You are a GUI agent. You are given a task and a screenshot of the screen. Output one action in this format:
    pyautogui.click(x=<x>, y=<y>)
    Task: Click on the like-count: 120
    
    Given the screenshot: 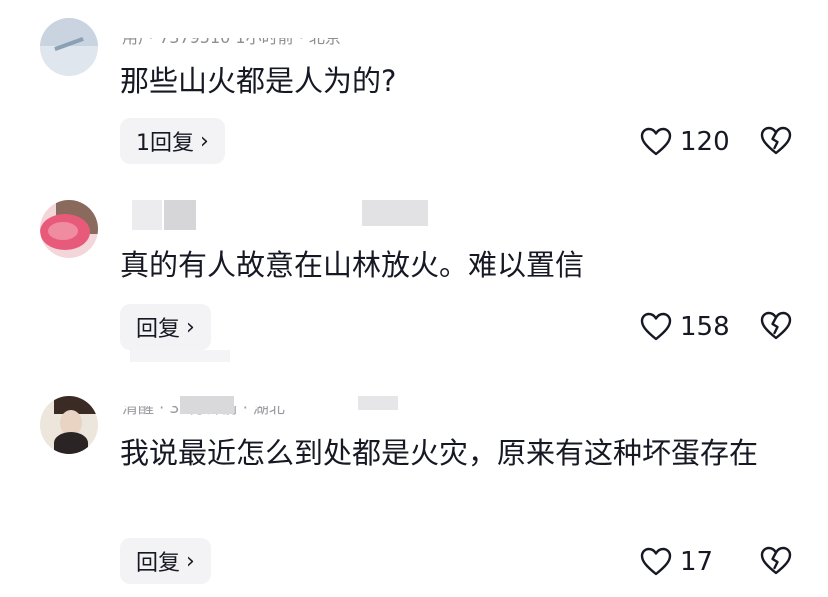 What is the action you would take?
    pyautogui.click(x=705, y=142)
    